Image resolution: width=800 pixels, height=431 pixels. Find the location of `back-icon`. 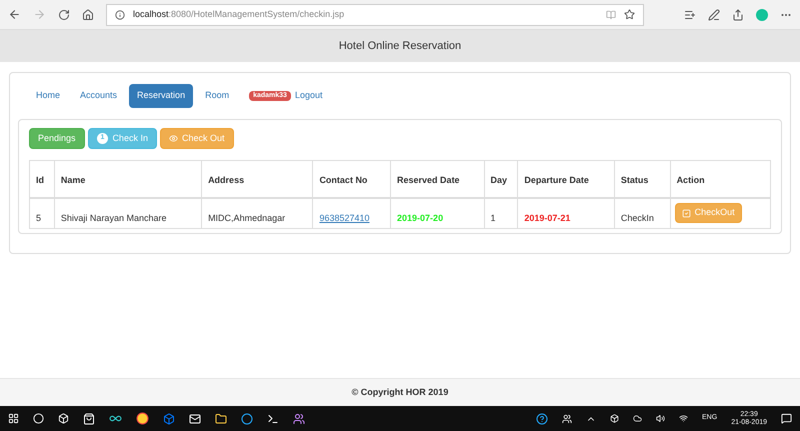

back-icon is located at coordinates (14, 14).